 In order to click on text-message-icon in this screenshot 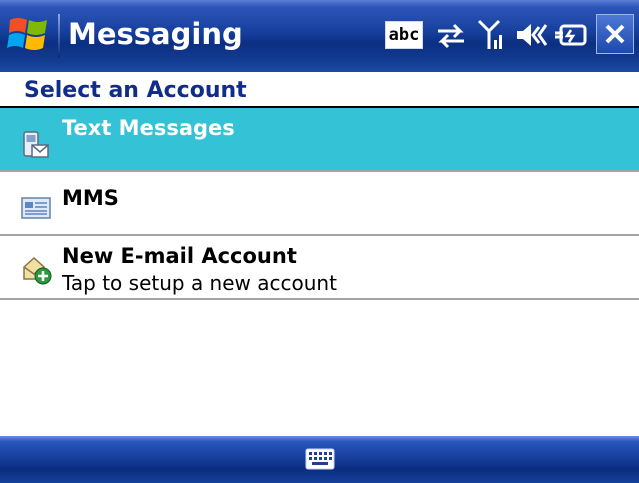, I will do `click(36, 144)`.